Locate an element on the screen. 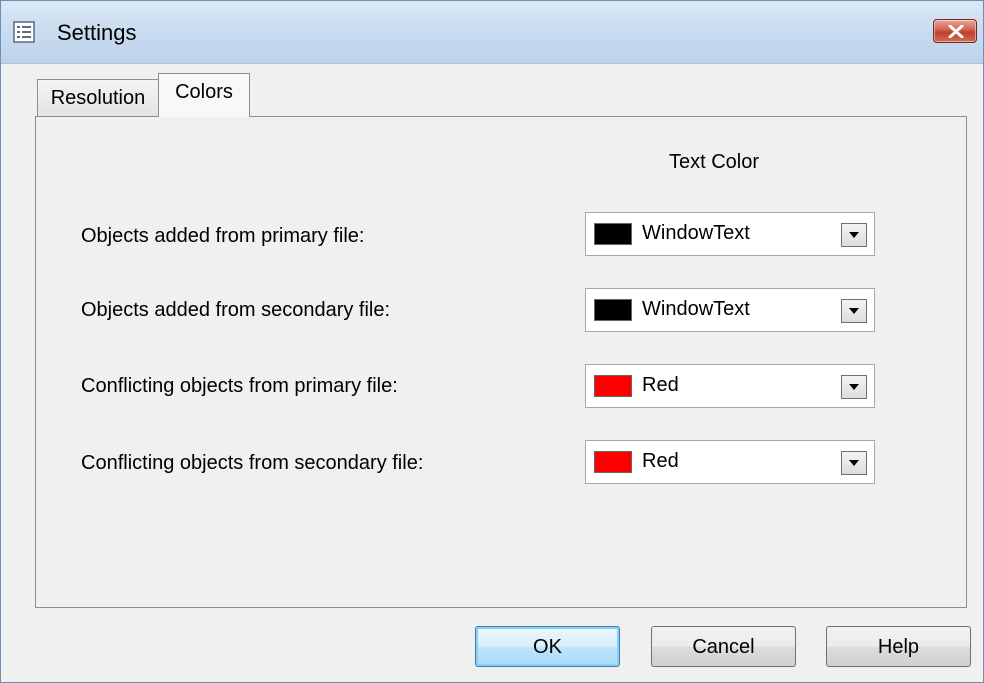  tab-resolution: Resolution is located at coordinates (98, 97).